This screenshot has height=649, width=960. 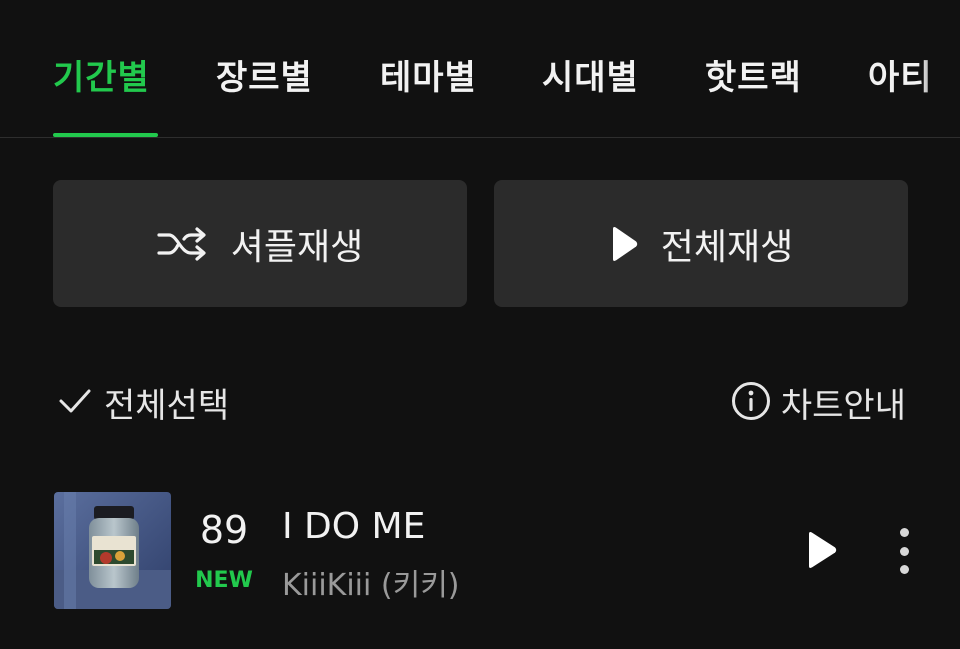 I want to click on select-all-label: 전체선택, so click(x=167, y=406).